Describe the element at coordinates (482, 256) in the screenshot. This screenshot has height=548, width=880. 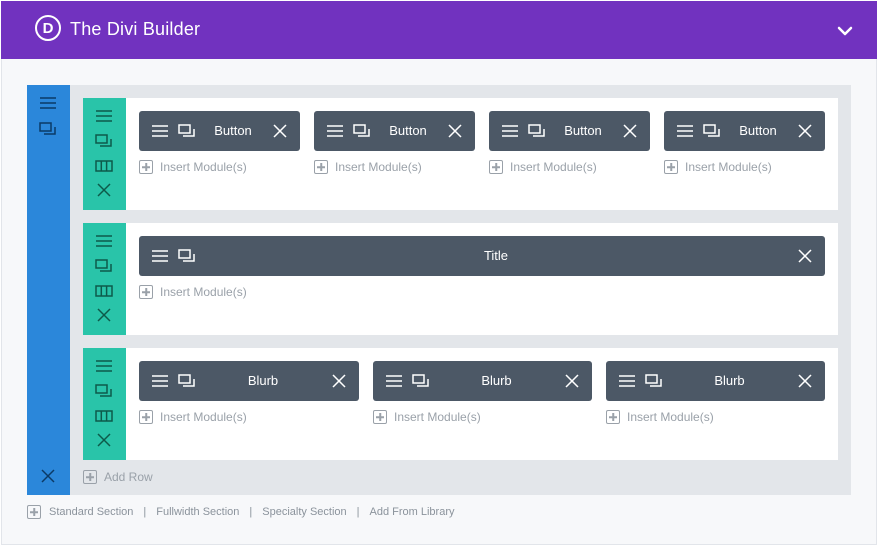
I see `module-title: Title` at that location.